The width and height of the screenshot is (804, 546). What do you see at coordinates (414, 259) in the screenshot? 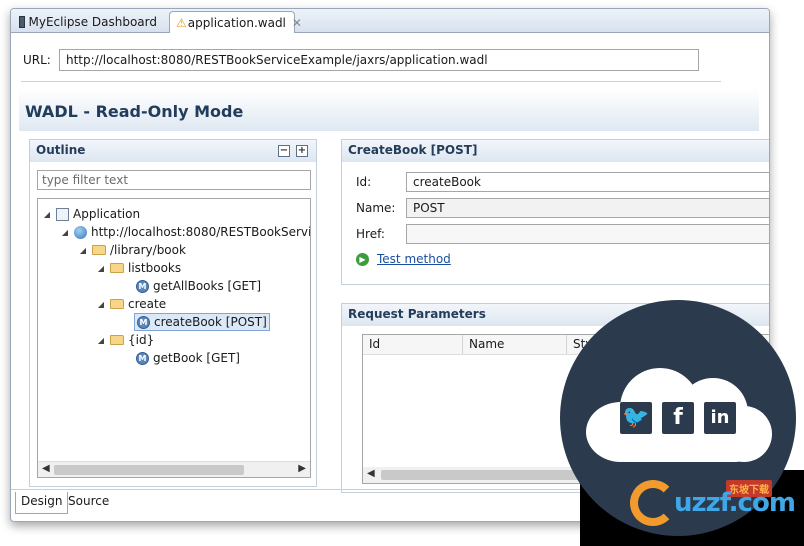
I see `test-method-link: Test method` at bounding box center [414, 259].